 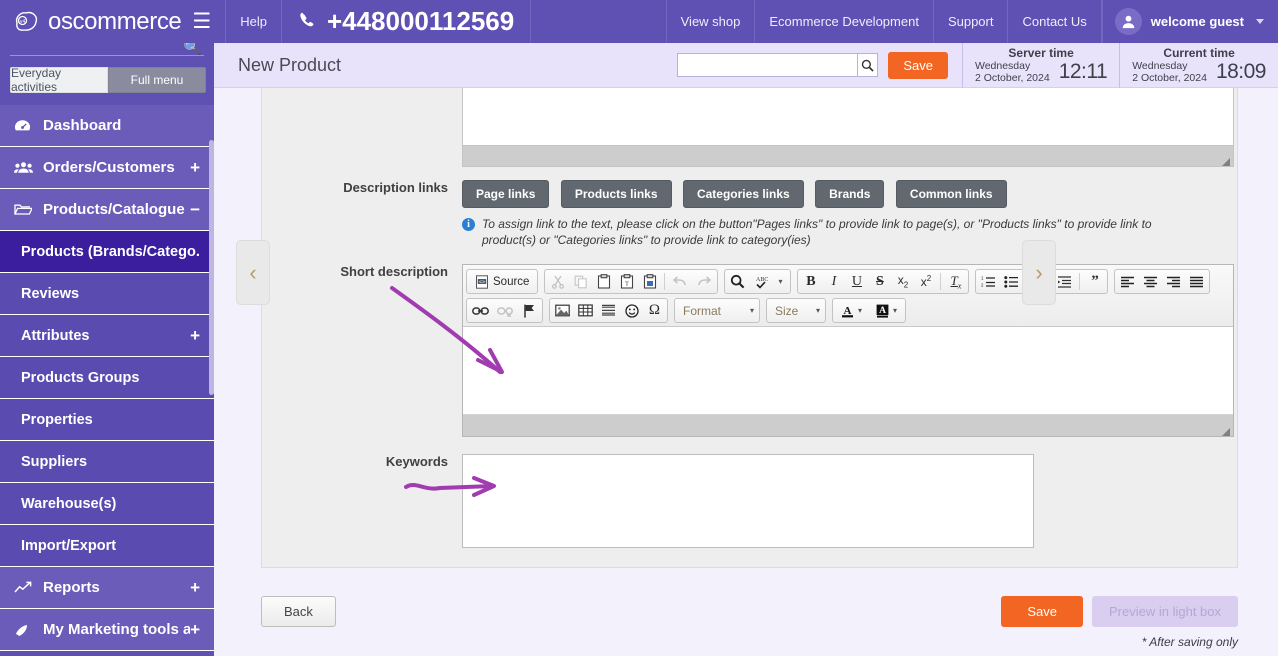 I want to click on save-button: Save, so click(x=1042, y=611).